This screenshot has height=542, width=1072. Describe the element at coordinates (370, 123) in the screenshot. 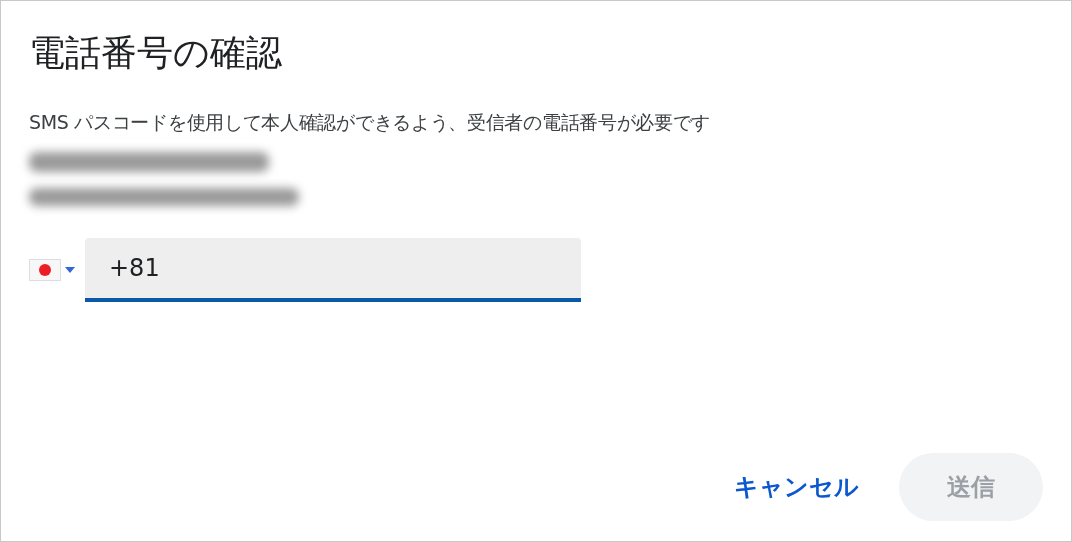

I see `description-text: SMS パスコードを使用して本人確認ができるよう、受信者の電話番号が必要です` at that location.